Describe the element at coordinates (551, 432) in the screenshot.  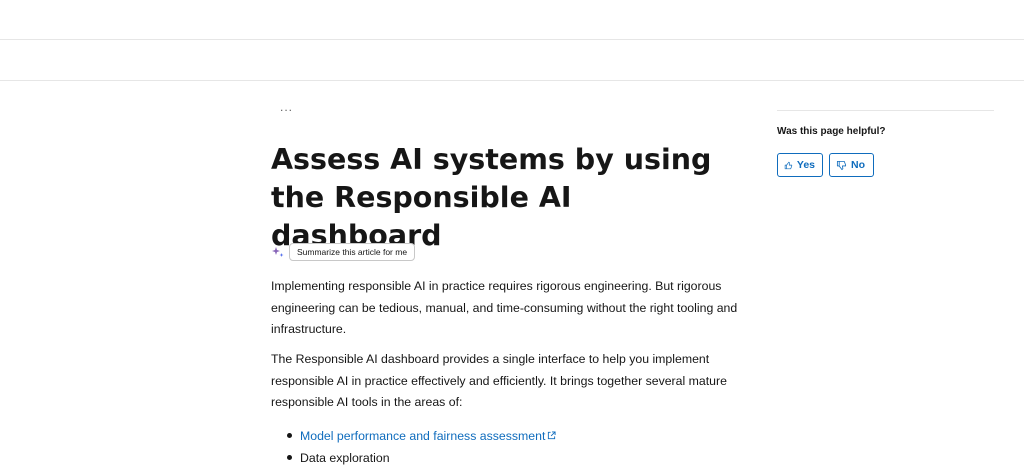
I see `external-link-icon` at that location.